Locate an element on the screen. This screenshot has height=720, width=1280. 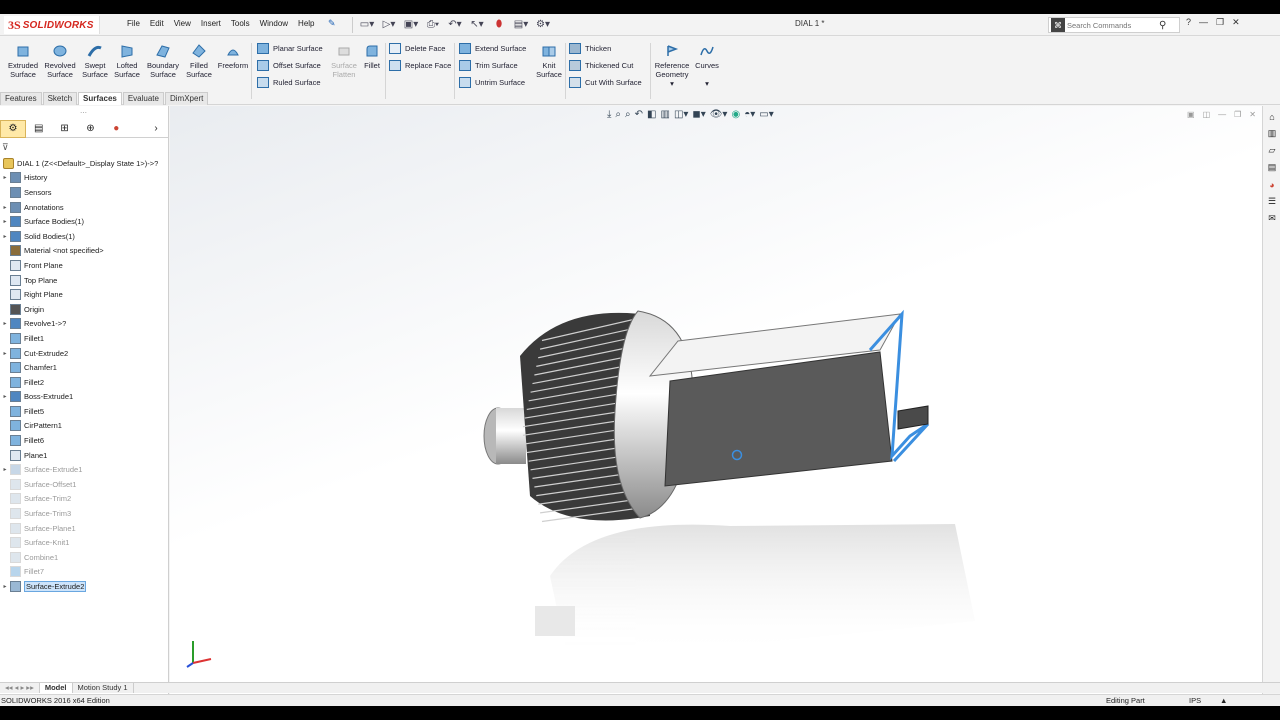
tree-item: Surface-Trim2 is located at coordinates (84, 499).